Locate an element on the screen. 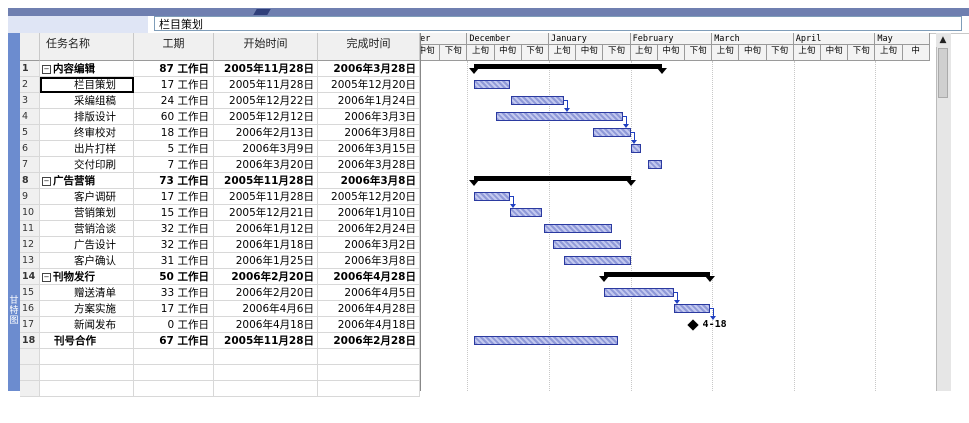  table-row: 2 栏目策划 17 工作日 2005年11月28日 2005年12月20日 is located at coordinates (220, 85).